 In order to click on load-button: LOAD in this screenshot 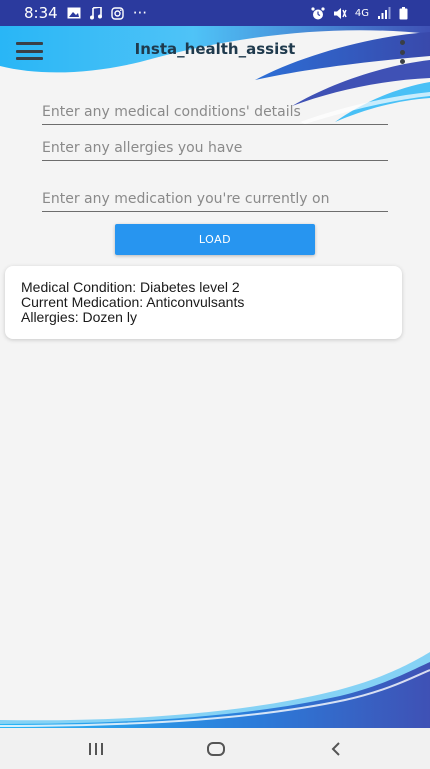, I will do `click(215, 239)`.